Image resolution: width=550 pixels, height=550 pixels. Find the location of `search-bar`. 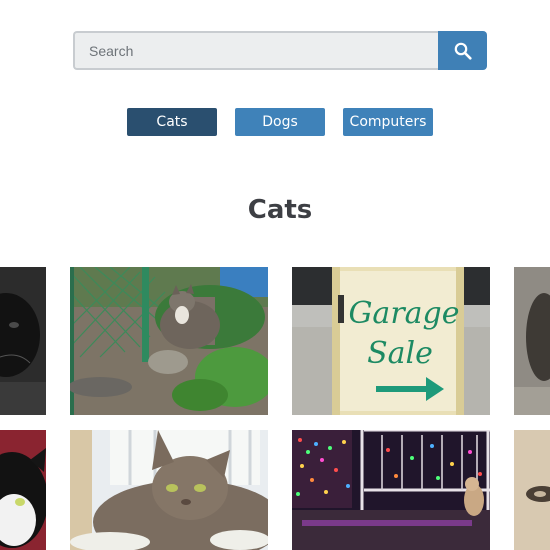

search-bar is located at coordinates (280, 50).